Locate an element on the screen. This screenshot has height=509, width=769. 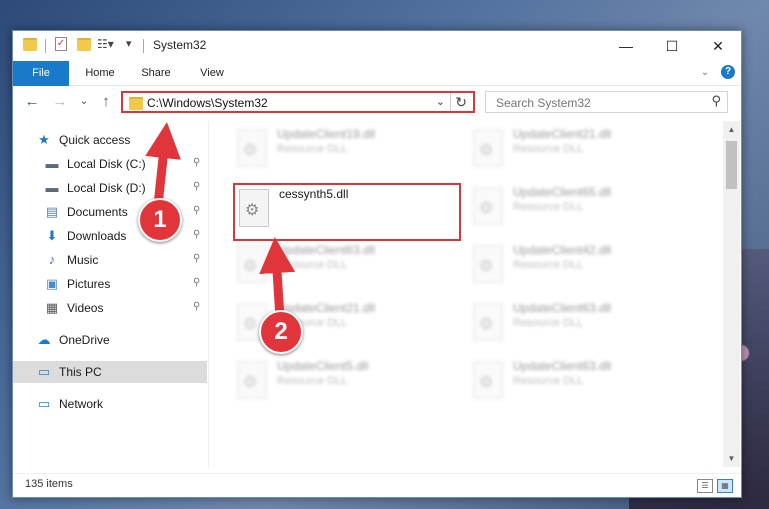
divider is located at coordinates (450, 102).